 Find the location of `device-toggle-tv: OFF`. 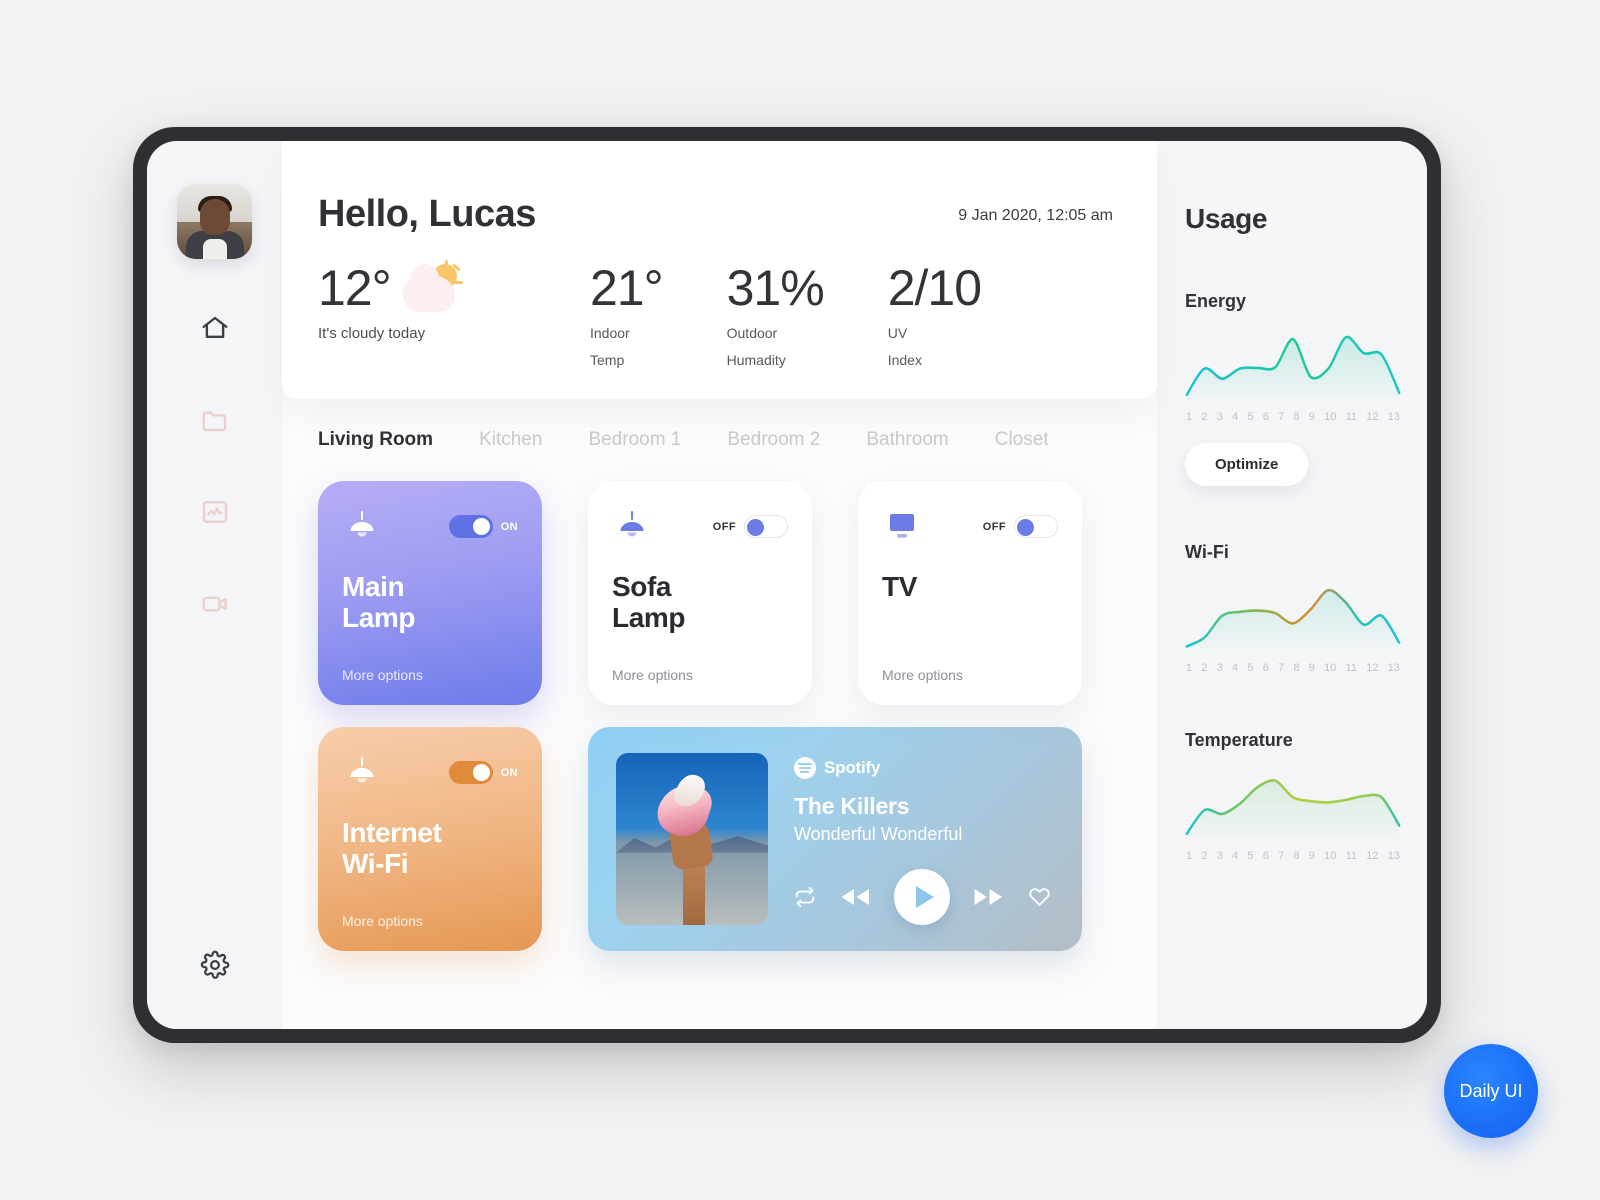

device-toggle-tv: OFF is located at coordinates (1020, 527).